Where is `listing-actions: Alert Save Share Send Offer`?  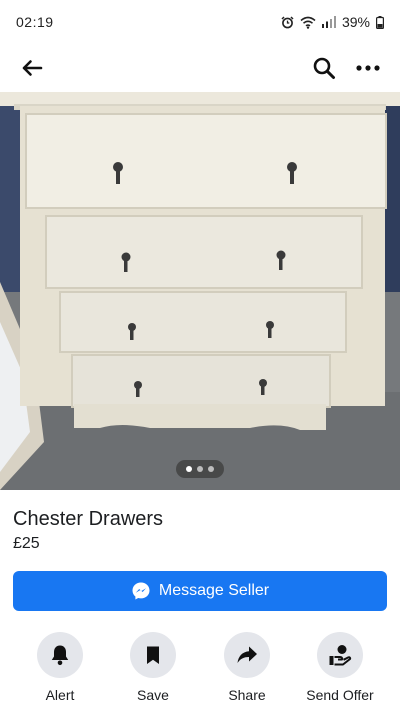
listing-actions: Alert Save Share Send Offer is located at coordinates (200, 671).